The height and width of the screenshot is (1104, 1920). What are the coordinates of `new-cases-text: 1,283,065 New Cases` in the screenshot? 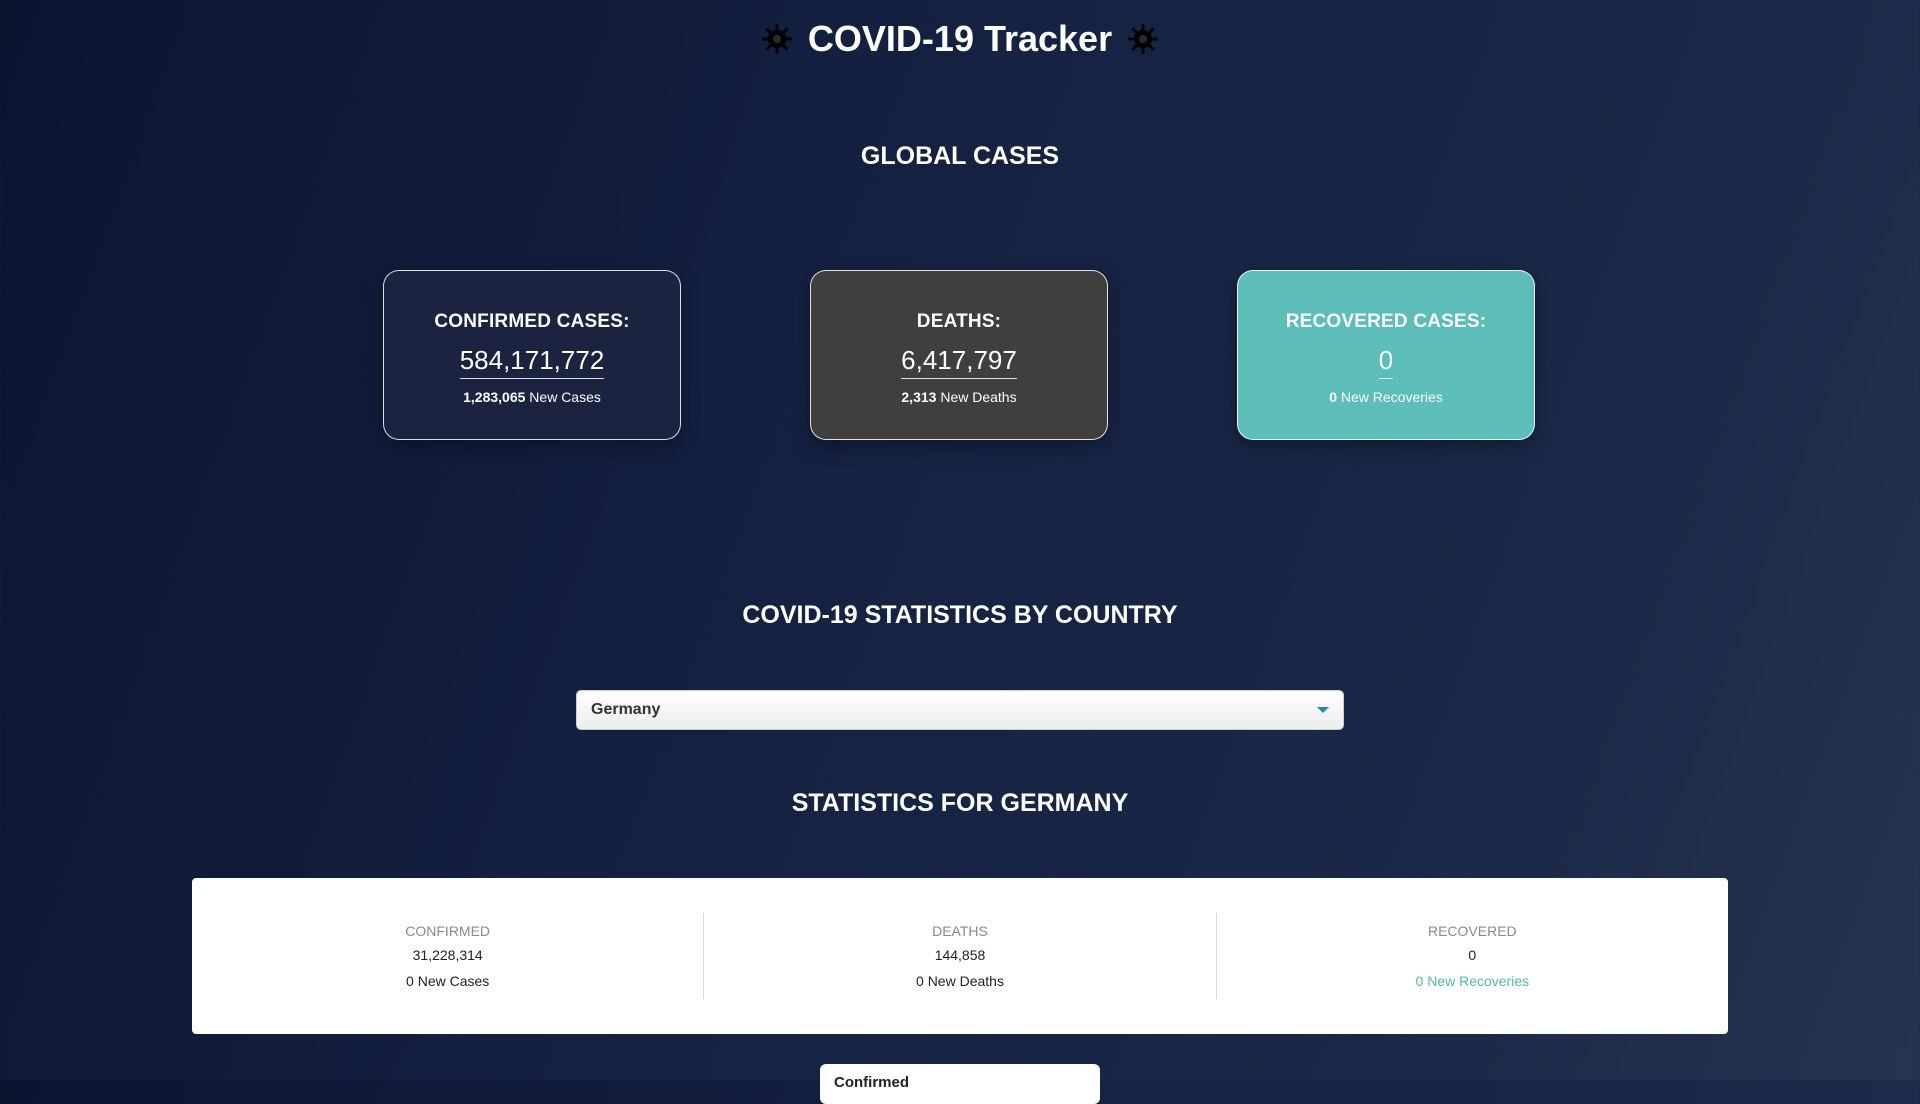 It's located at (532, 397).